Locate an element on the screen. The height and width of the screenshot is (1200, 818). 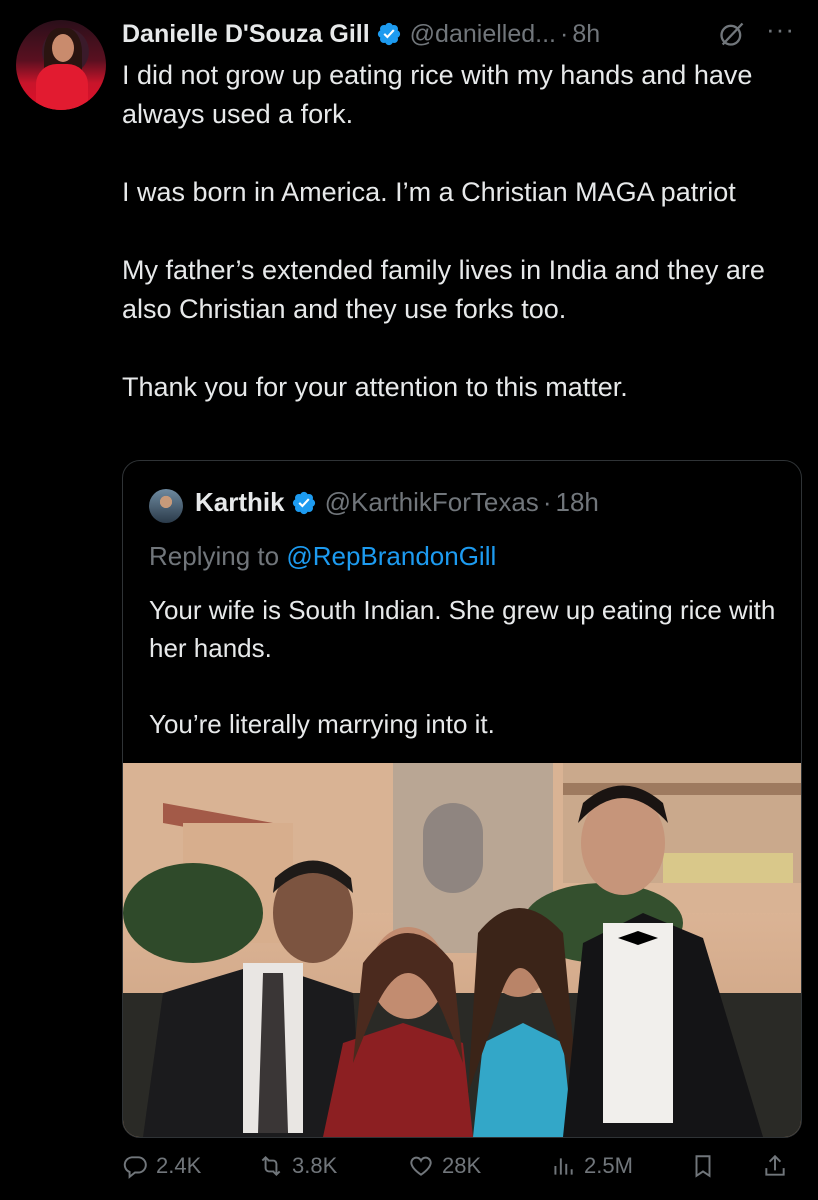
quoted-header: Karthik @KarthikForTexas · 18h is located at coordinates (397, 502).